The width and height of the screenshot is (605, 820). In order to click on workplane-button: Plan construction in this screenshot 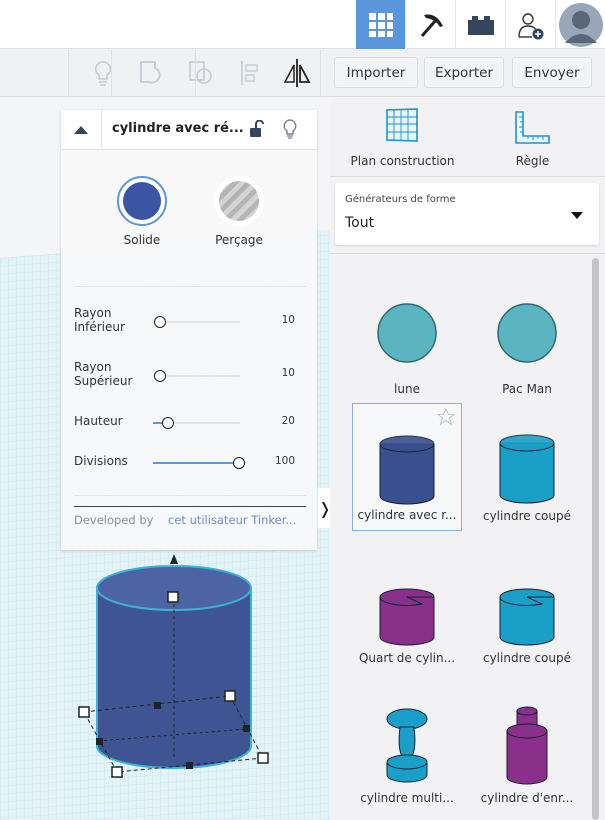, I will do `click(402, 140)`.